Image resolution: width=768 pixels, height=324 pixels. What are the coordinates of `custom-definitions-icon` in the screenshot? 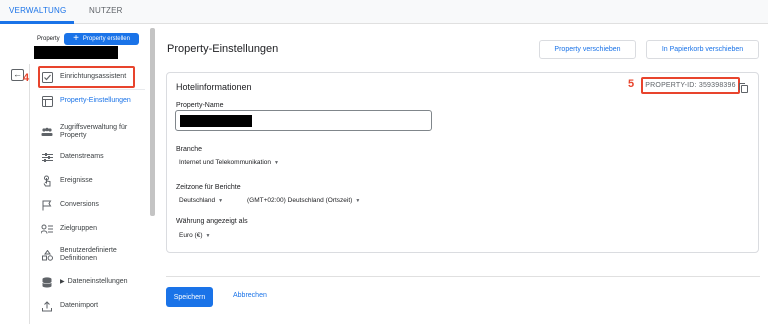 It's located at (47, 255).